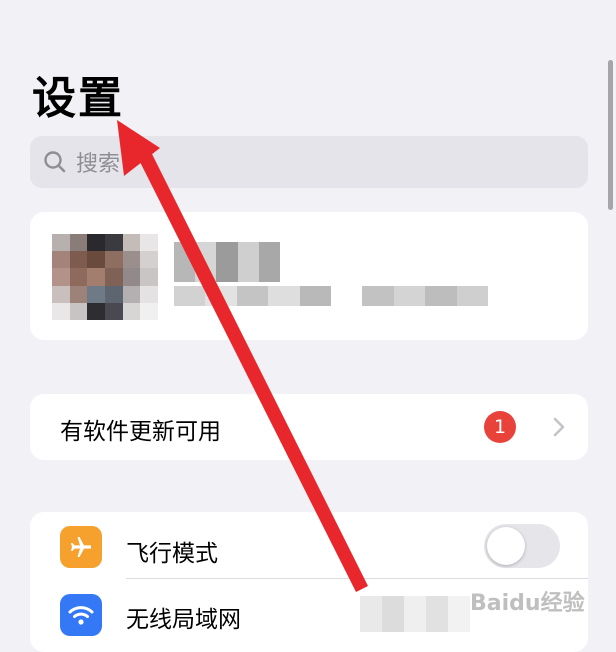 The width and height of the screenshot is (616, 652). I want to click on profile-name-redacted, so click(227, 262).